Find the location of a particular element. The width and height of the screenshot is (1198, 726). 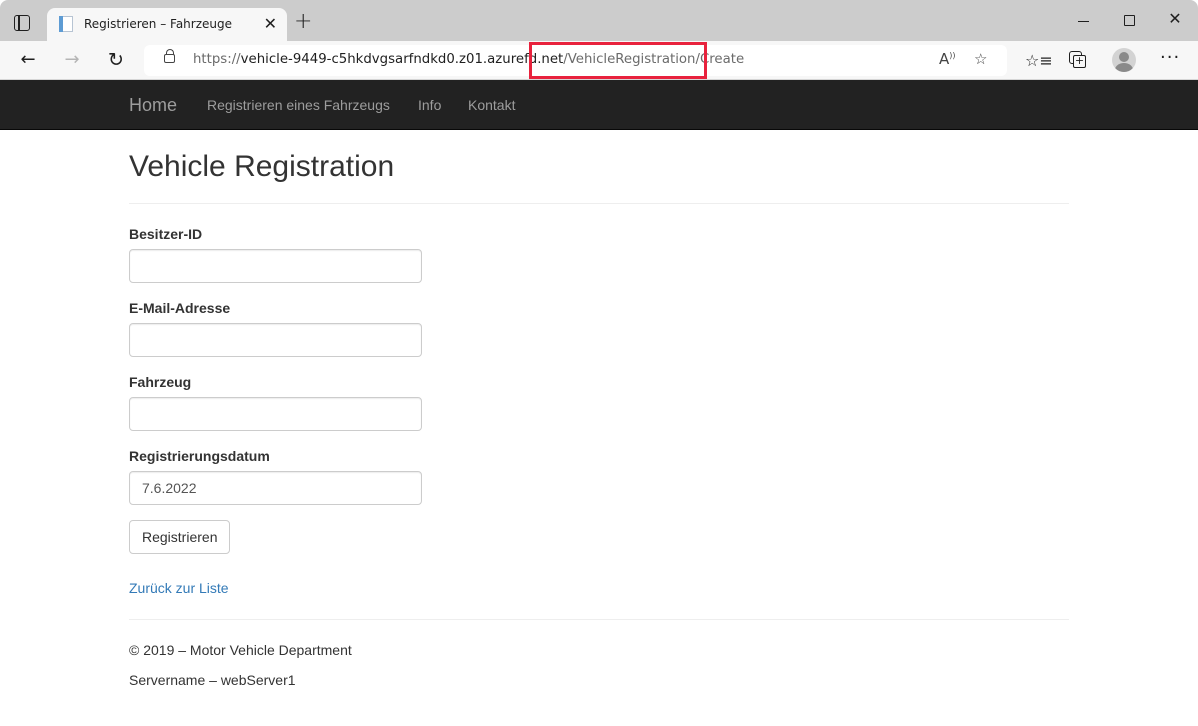

window-close-icon: ✕ is located at coordinates (1175, 19).